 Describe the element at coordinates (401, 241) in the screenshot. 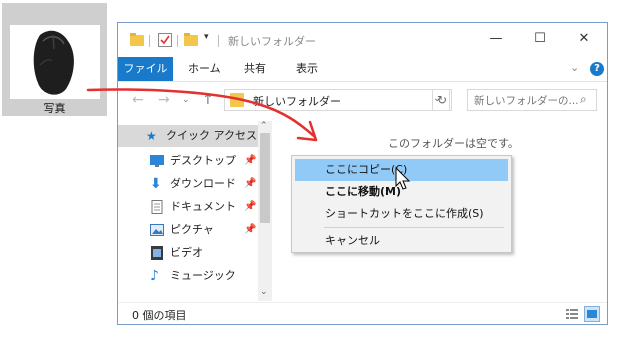

I see `menu-item-cancel: キャンセル` at that location.